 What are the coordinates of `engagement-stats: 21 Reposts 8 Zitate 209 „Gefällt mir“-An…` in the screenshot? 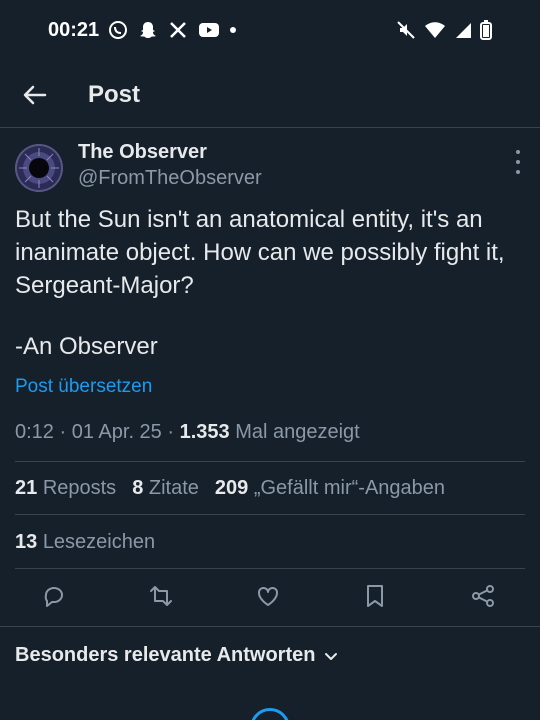 It's located at (230, 488).